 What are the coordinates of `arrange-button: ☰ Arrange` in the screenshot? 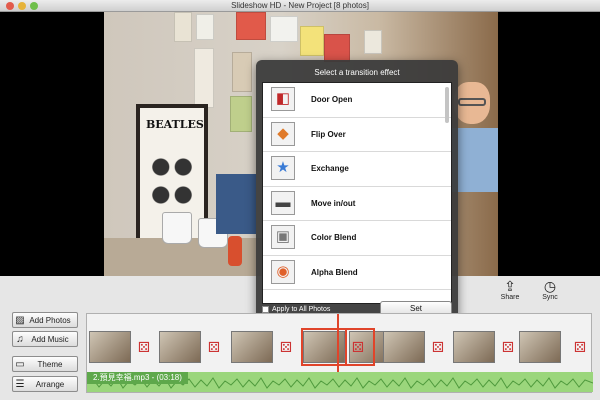 It's located at (45, 384).